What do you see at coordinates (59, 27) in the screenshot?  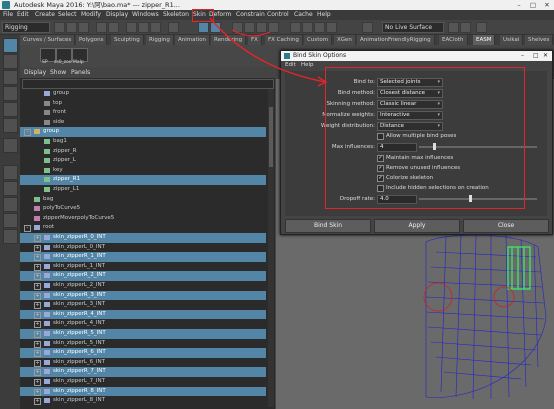 I see `new-scene-icon` at bounding box center [59, 27].